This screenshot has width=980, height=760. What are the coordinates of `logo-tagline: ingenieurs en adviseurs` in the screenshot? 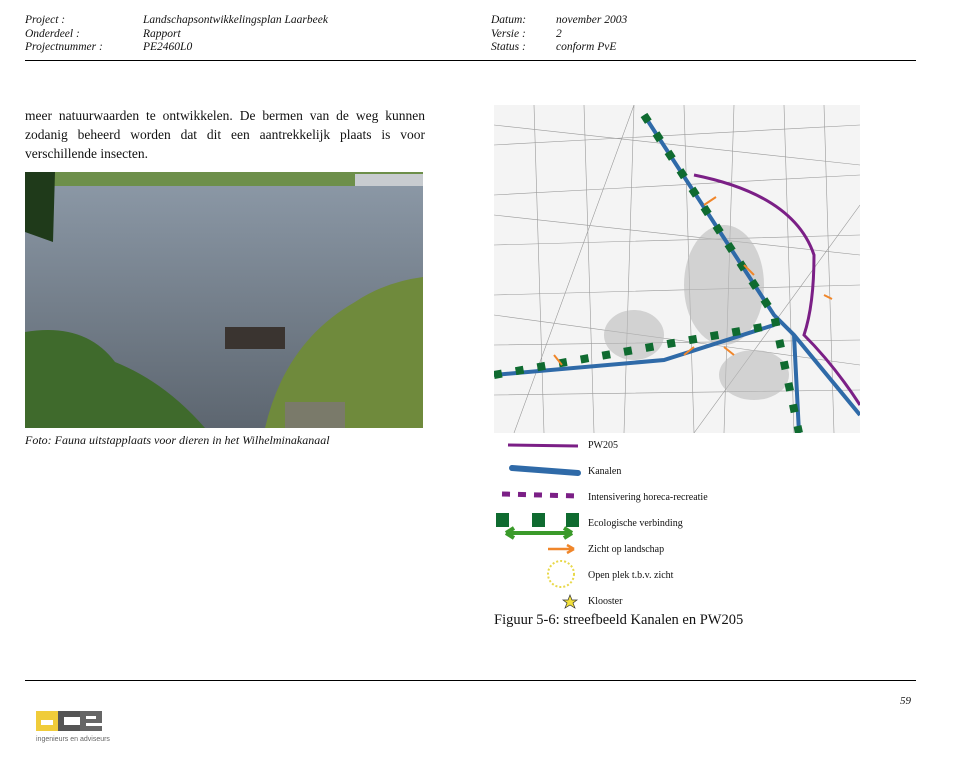 It's located at (73, 739).